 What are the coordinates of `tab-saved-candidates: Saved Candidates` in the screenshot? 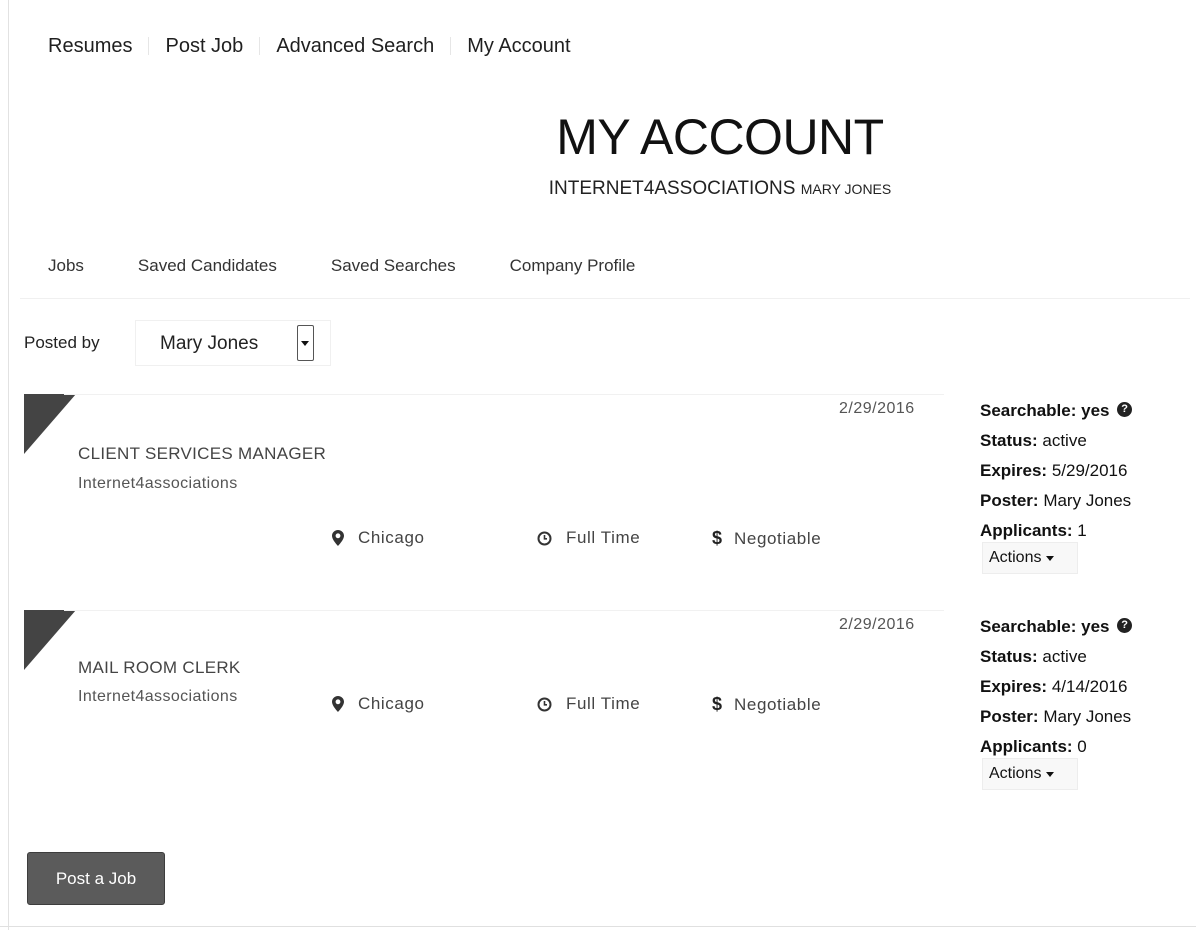 It's located at (207, 266).